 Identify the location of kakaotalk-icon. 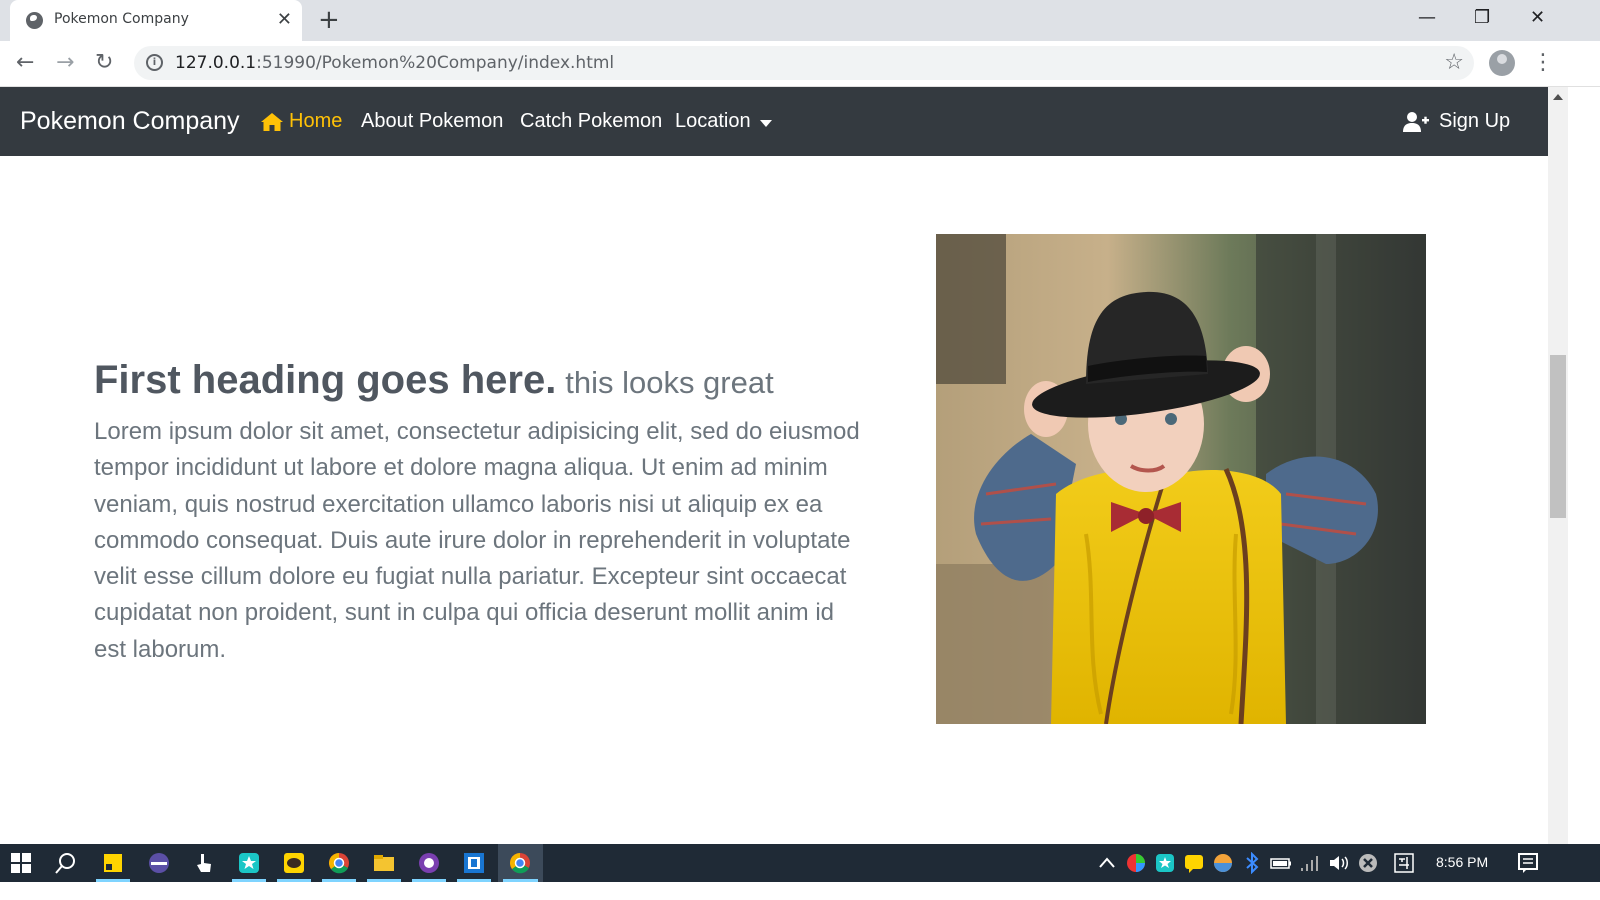
(294, 863).